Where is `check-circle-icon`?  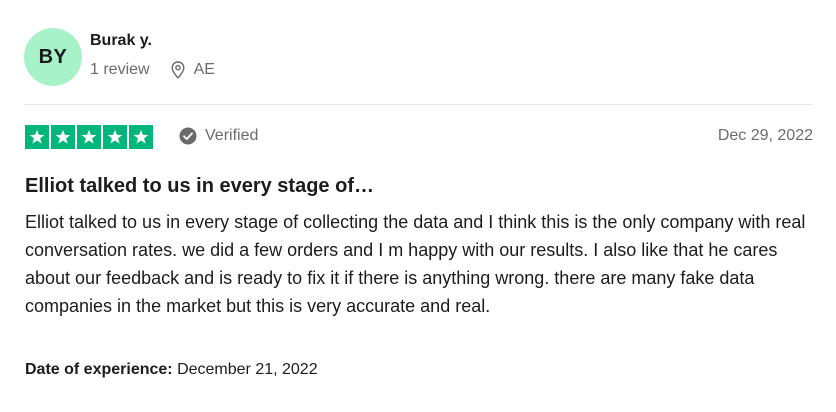
check-circle-icon is located at coordinates (188, 136).